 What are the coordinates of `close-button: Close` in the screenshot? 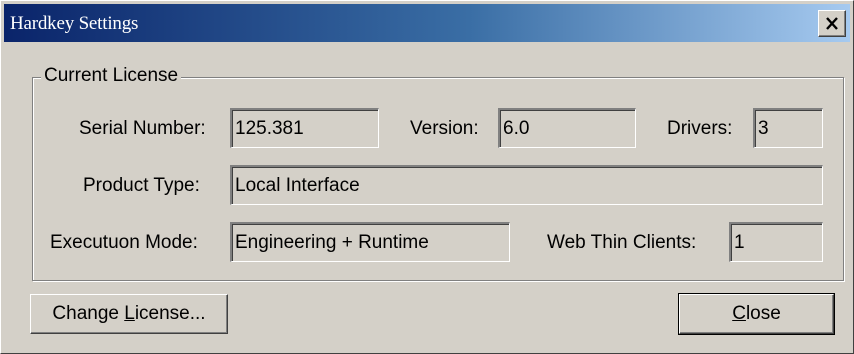 It's located at (756, 314).